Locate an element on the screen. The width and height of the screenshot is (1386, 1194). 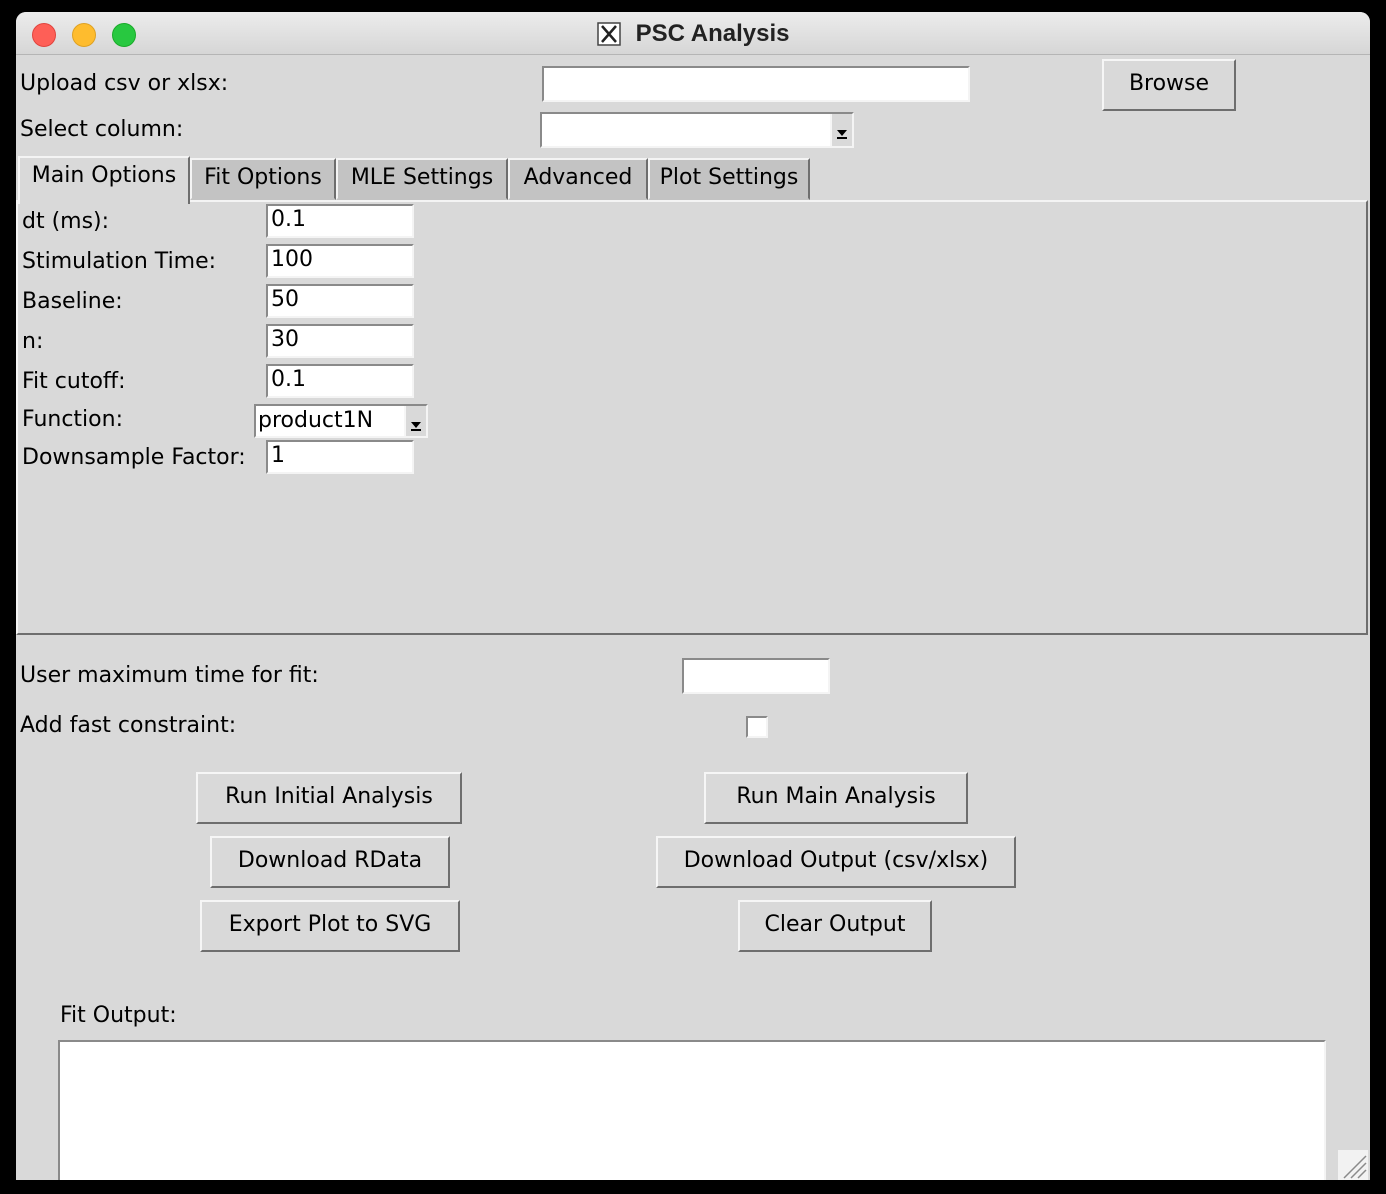
tab-advanced: Advanced is located at coordinates (578, 179).